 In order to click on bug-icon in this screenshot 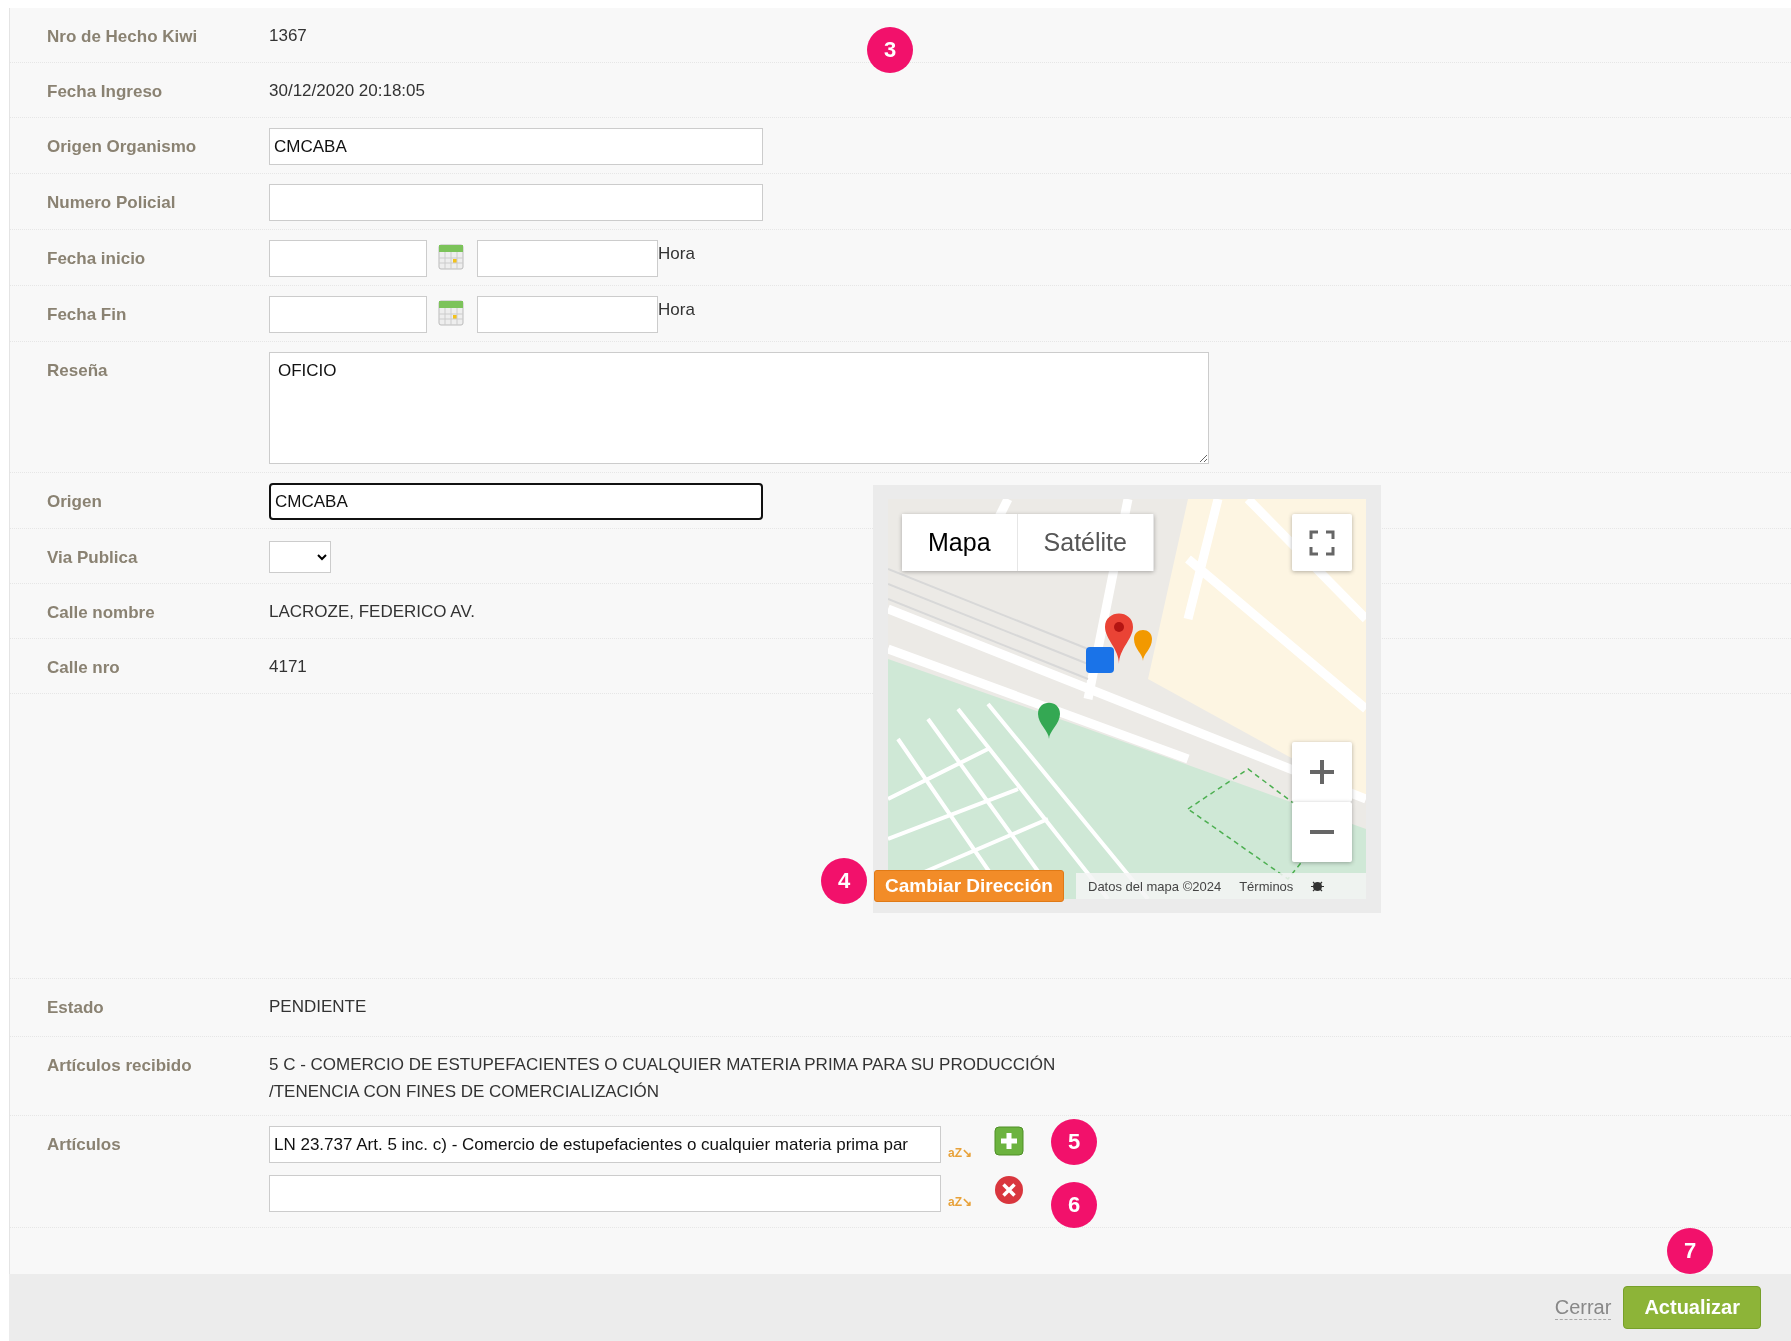, I will do `click(1318, 886)`.